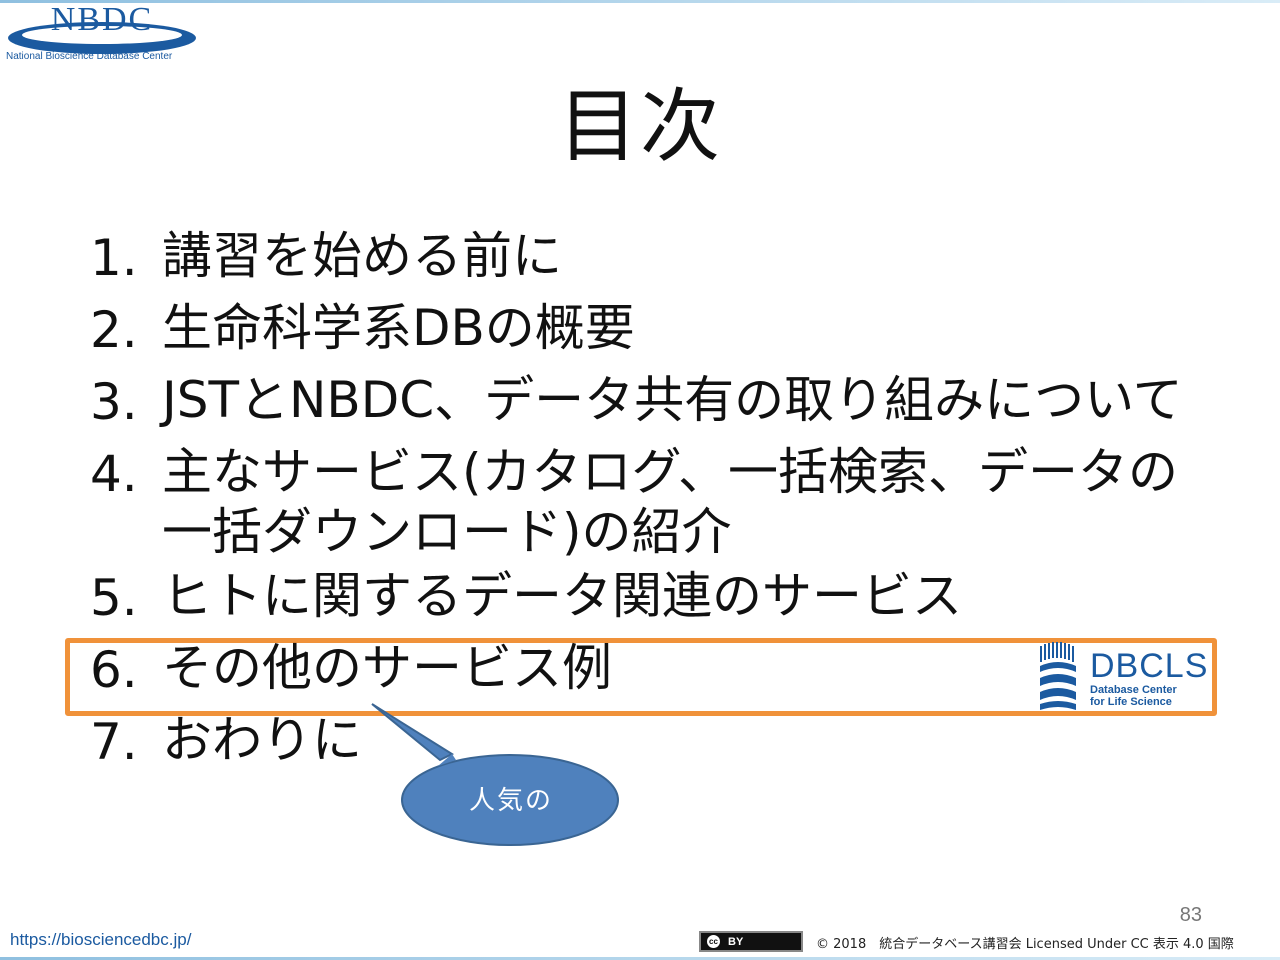 The width and height of the screenshot is (1280, 960). I want to click on toc-item-number: 6., so click(114, 670).